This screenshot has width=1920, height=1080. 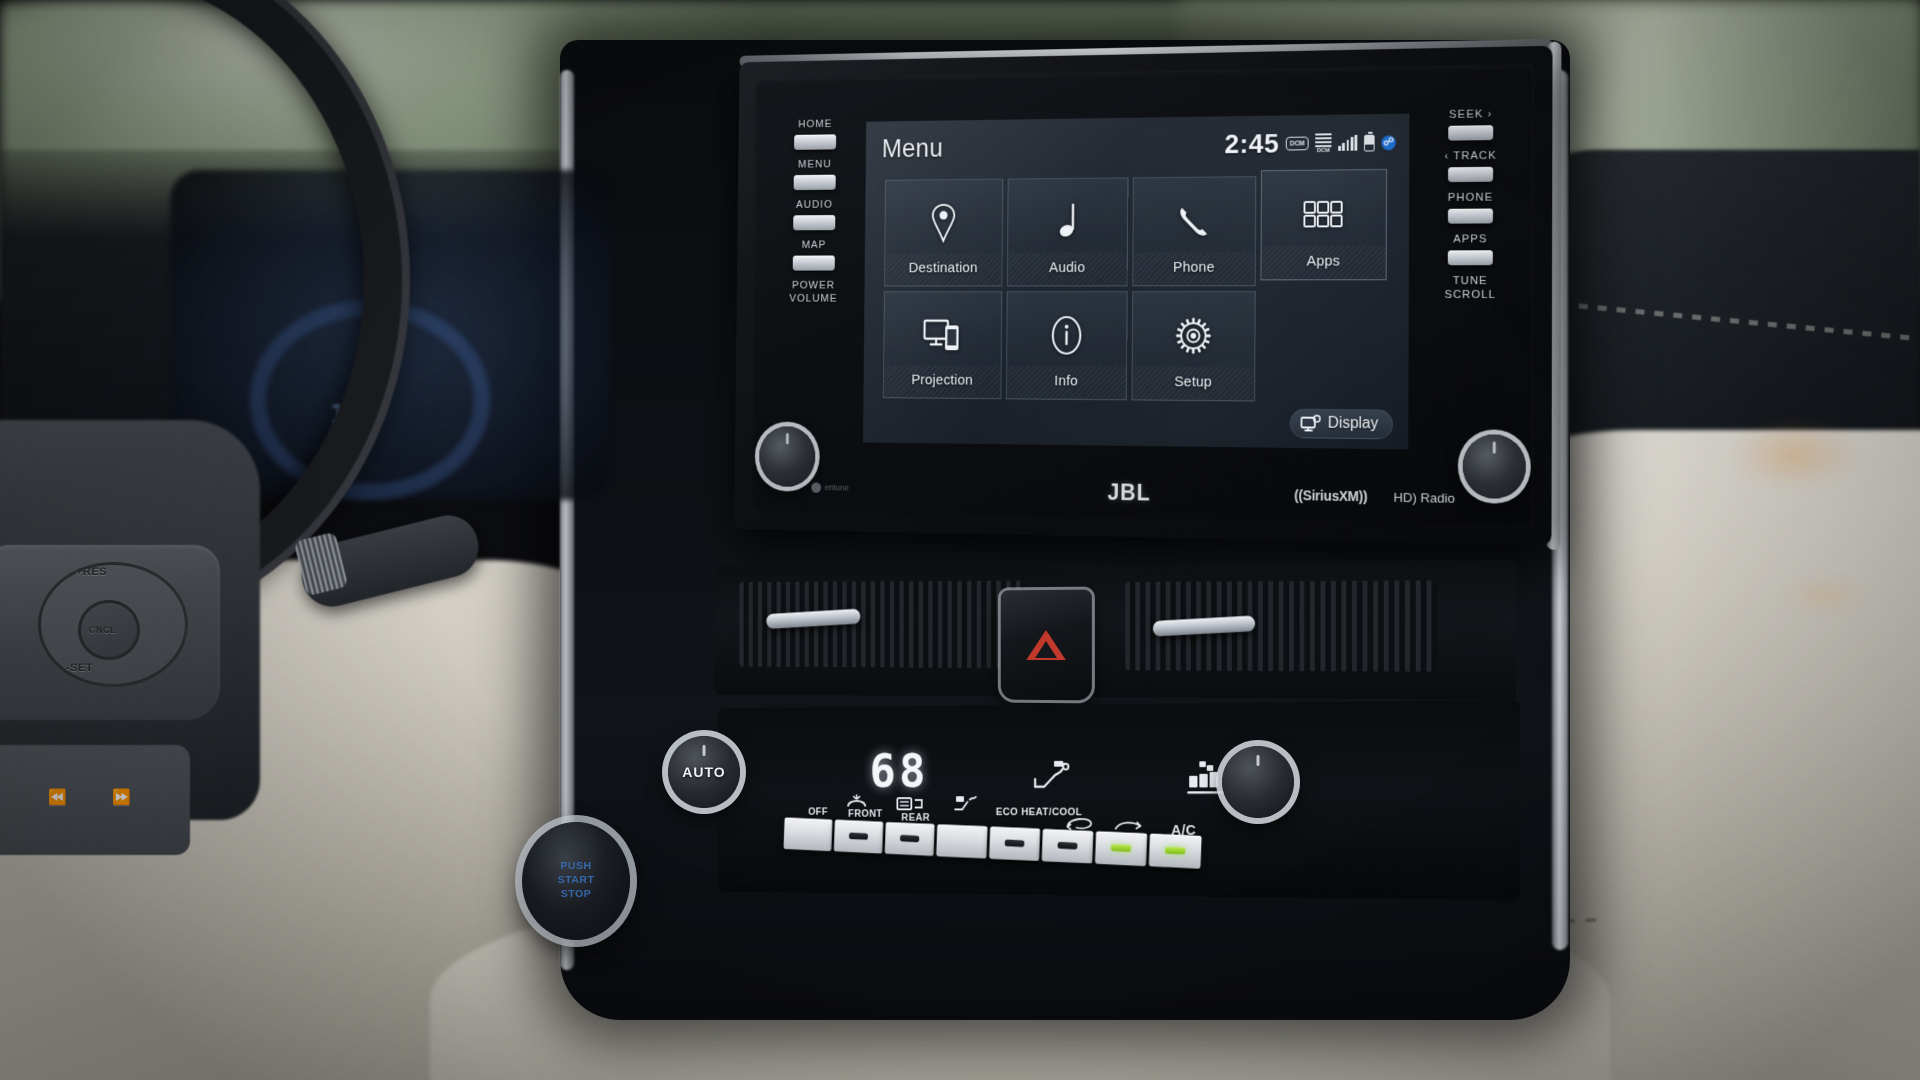 I want to click on entune-logo: entune, so click(x=830, y=487).